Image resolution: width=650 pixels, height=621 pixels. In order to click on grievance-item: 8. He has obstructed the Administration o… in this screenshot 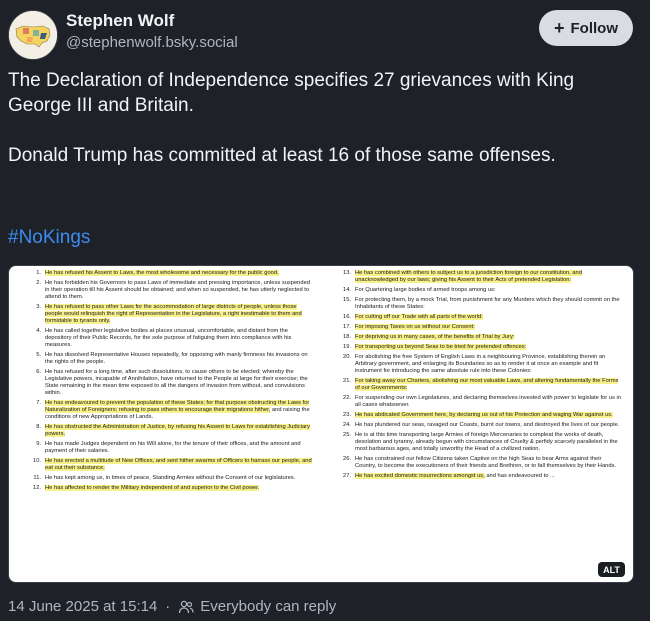, I will do `click(172, 431)`.